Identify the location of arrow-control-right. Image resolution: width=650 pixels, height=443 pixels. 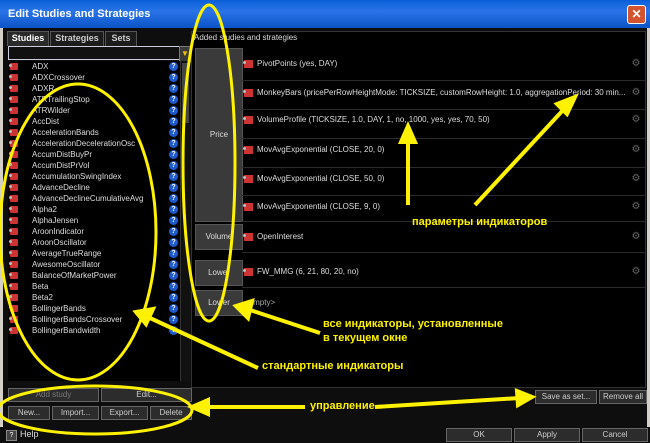
(447, 402).